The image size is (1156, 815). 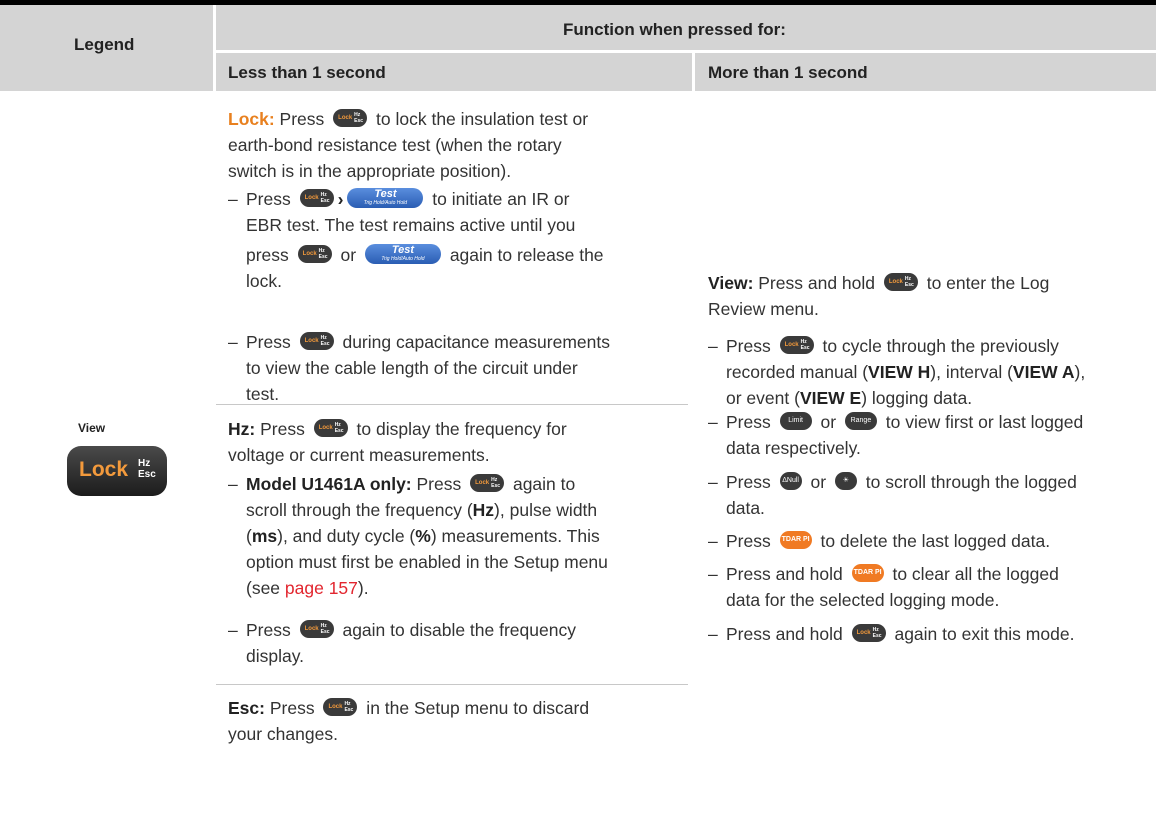 What do you see at coordinates (674, 29) in the screenshot?
I see `function-header: Function when pressed for:` at bounding box center [674, 29].